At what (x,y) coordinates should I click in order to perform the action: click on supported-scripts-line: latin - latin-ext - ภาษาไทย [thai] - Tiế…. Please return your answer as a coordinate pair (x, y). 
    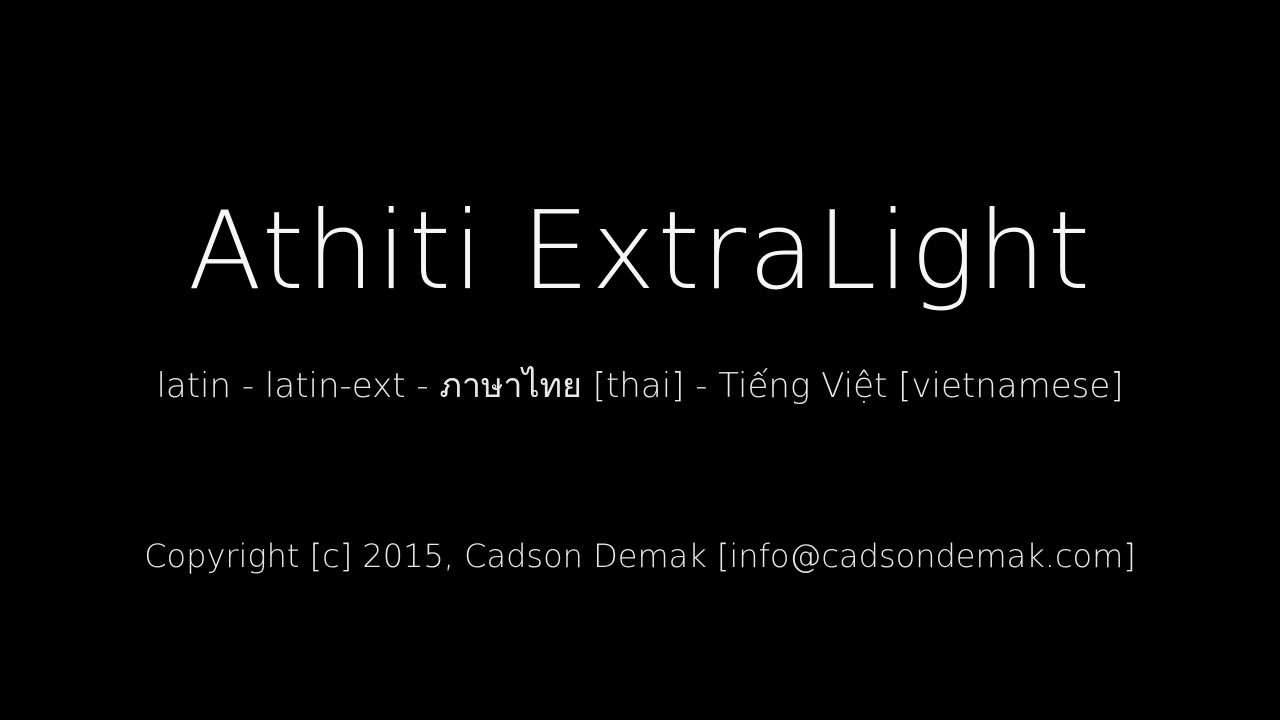
    Looking at the image, I should click on (640, 386).